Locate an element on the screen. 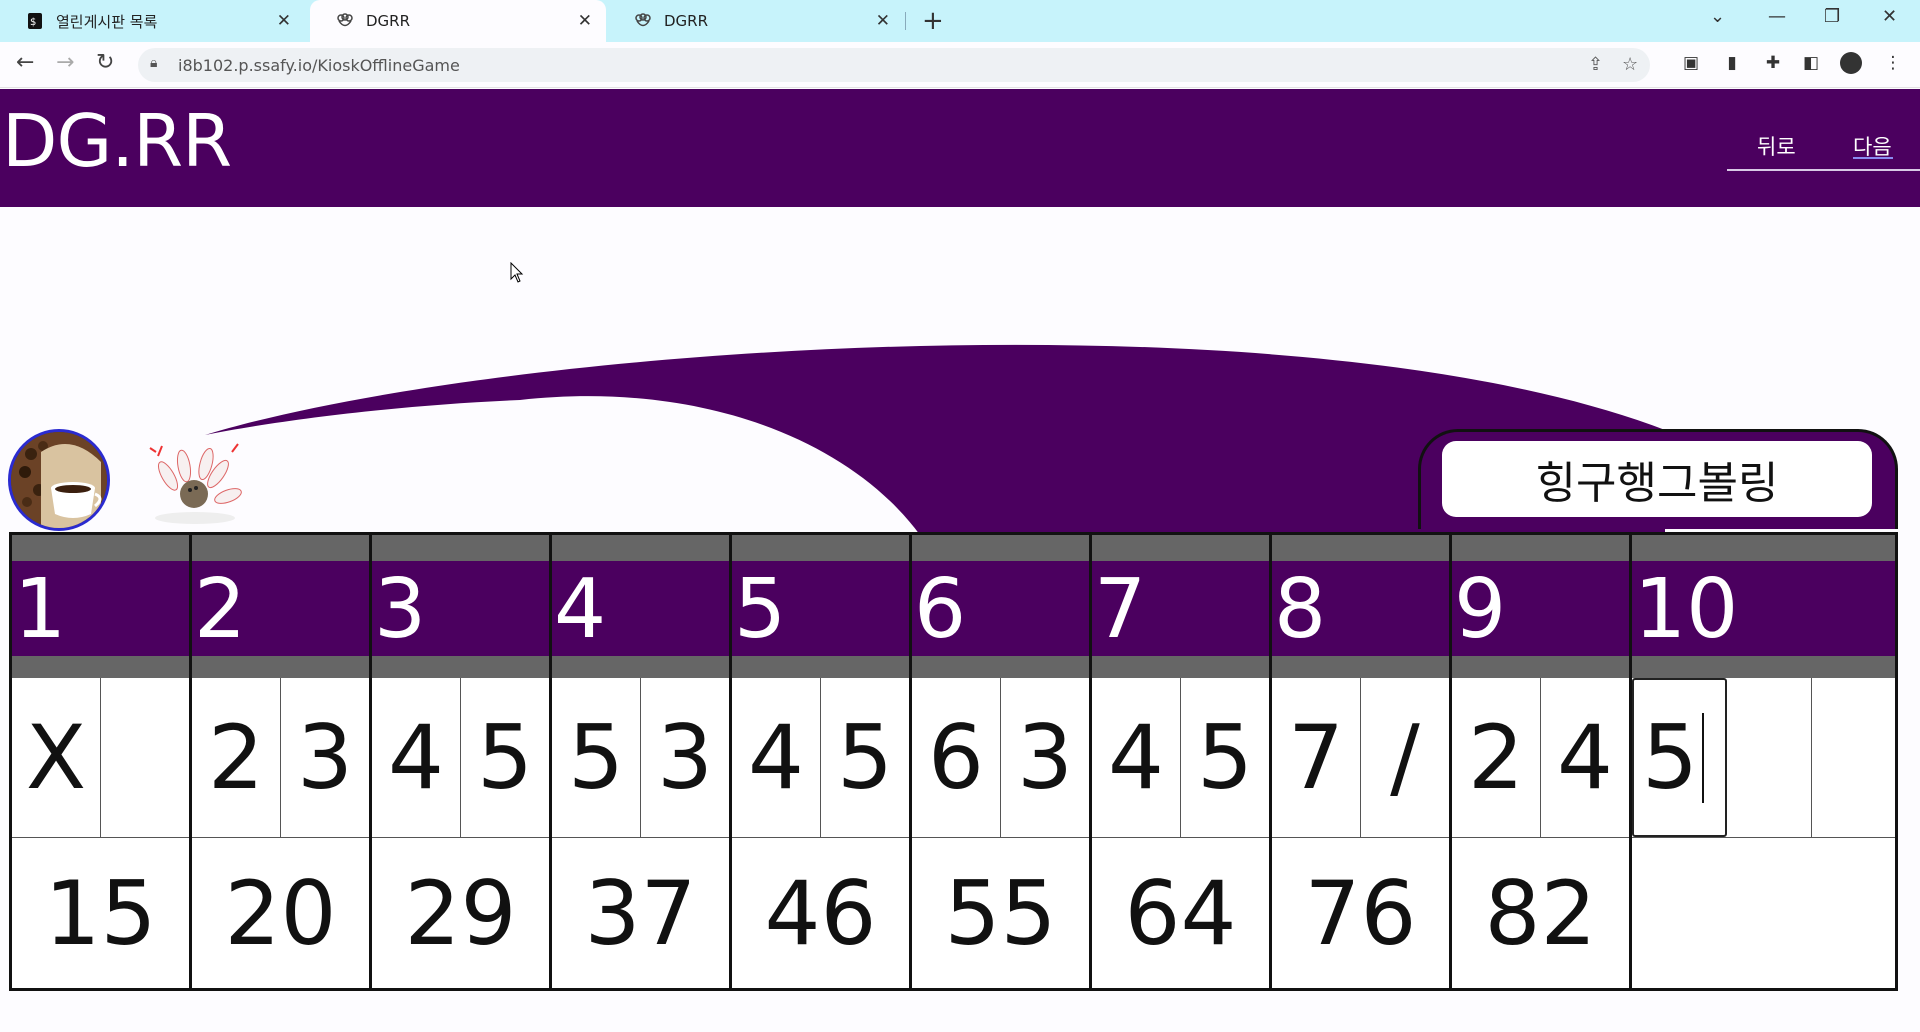  frame-number: 3 is located at coordinates (400, 609).